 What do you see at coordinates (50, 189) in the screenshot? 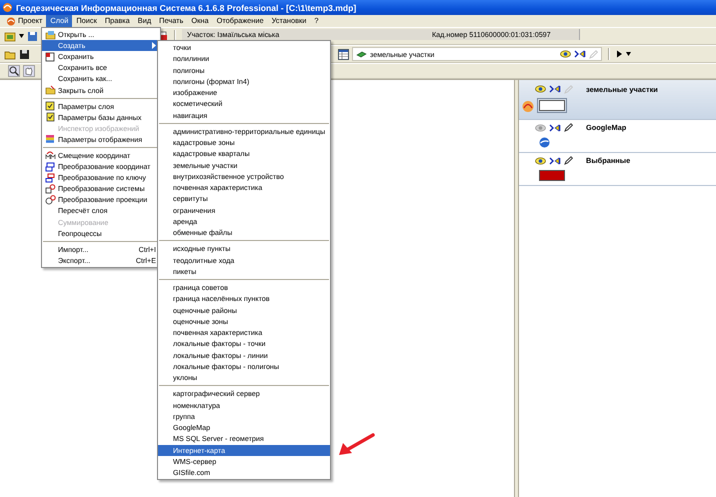
I see `system-icon` at bounding box center [50, 189].